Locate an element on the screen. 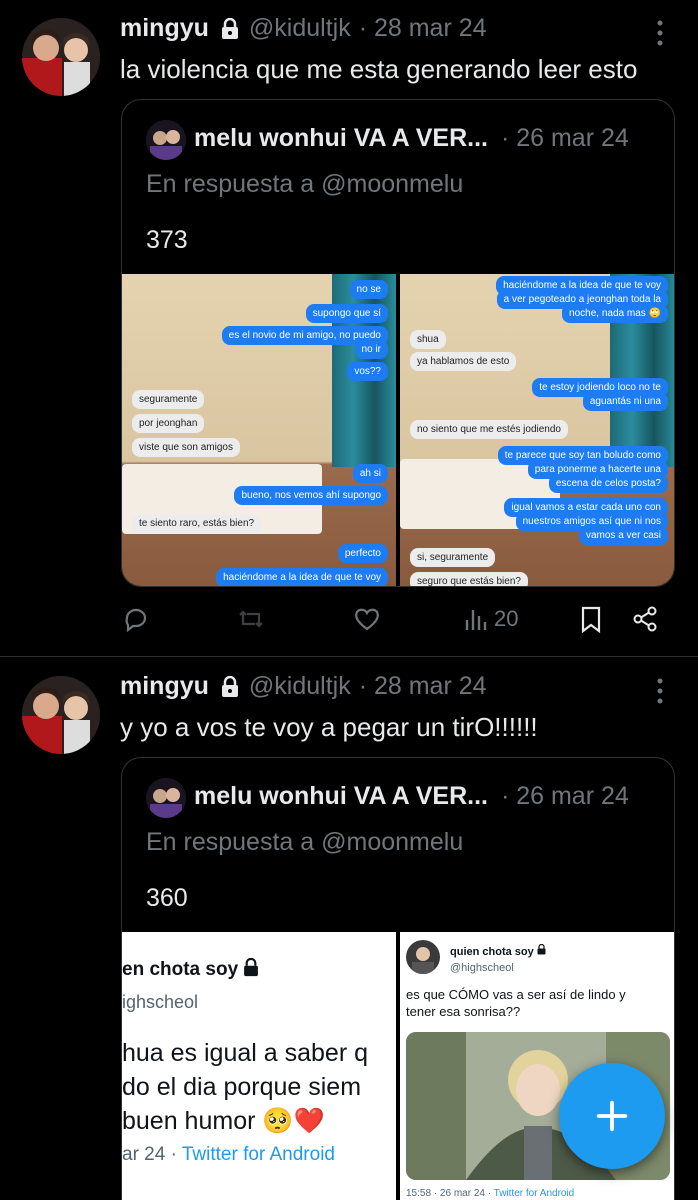 The height and width of the screenshot is (1200, 698). reply-icon is located at coordinates (136, 620).